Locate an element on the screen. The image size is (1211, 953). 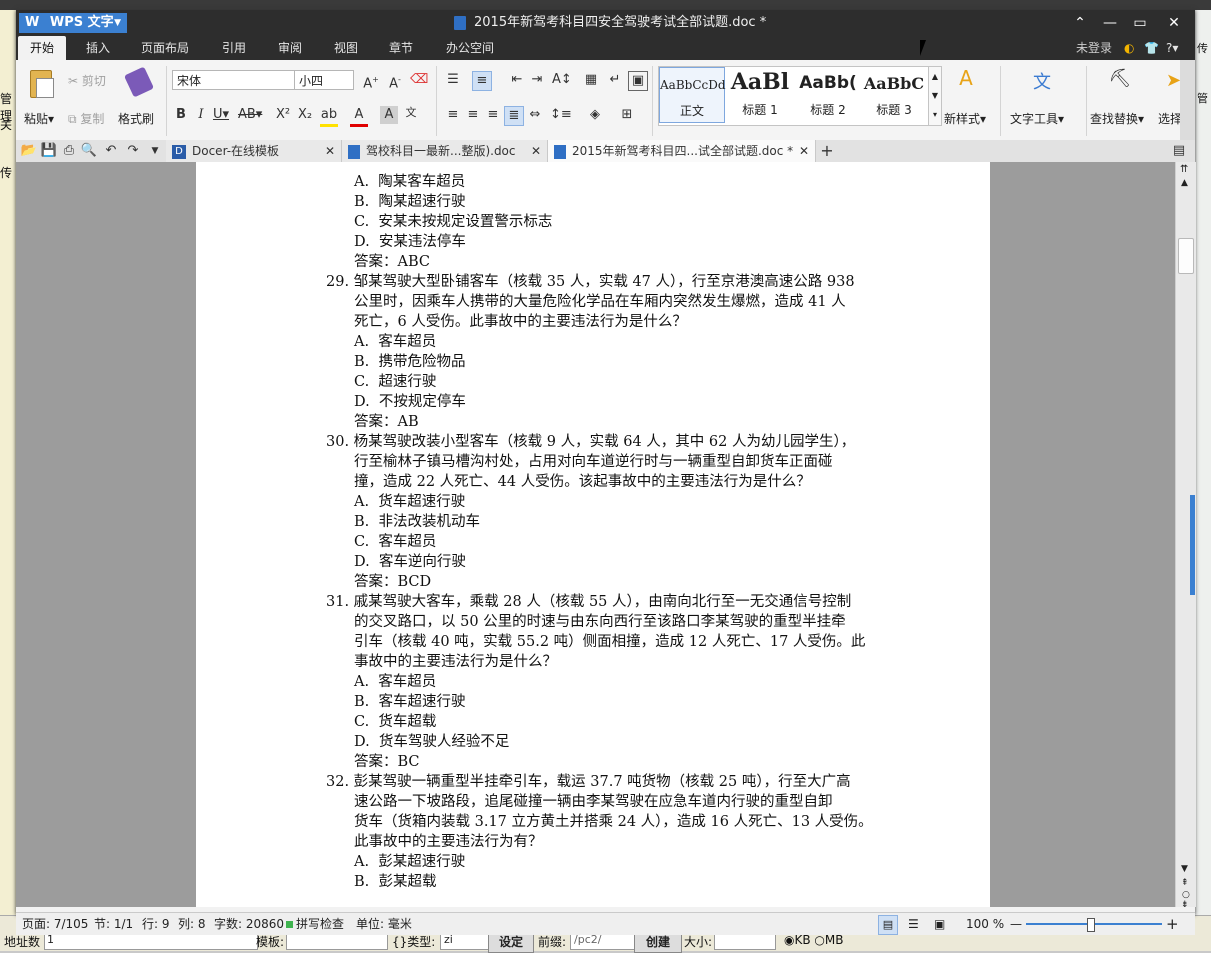
status-words: 字数: 20860 is located at coordinates (249, 924).